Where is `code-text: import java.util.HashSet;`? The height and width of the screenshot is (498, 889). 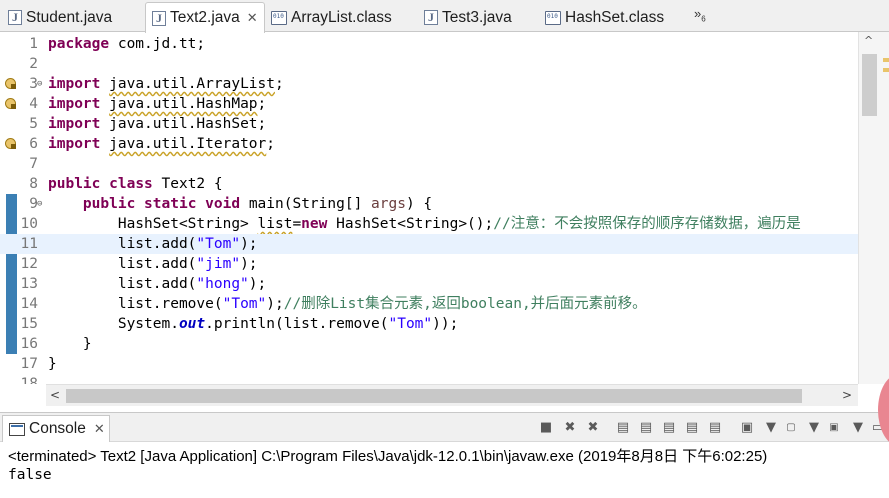
code-text: import java.util.HashSet; is located at coordinates (157, 124).